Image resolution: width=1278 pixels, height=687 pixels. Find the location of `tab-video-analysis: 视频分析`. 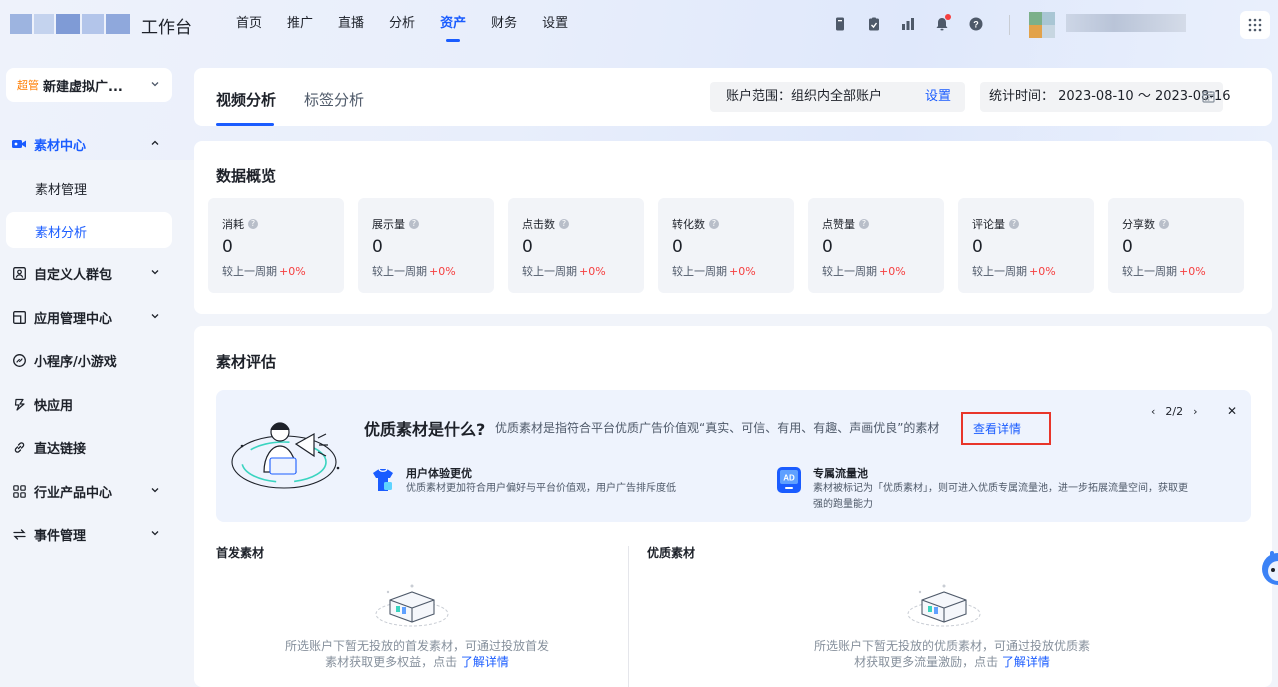

tab-video-analysis: 视频分析 is located at coordinates (246, 99).